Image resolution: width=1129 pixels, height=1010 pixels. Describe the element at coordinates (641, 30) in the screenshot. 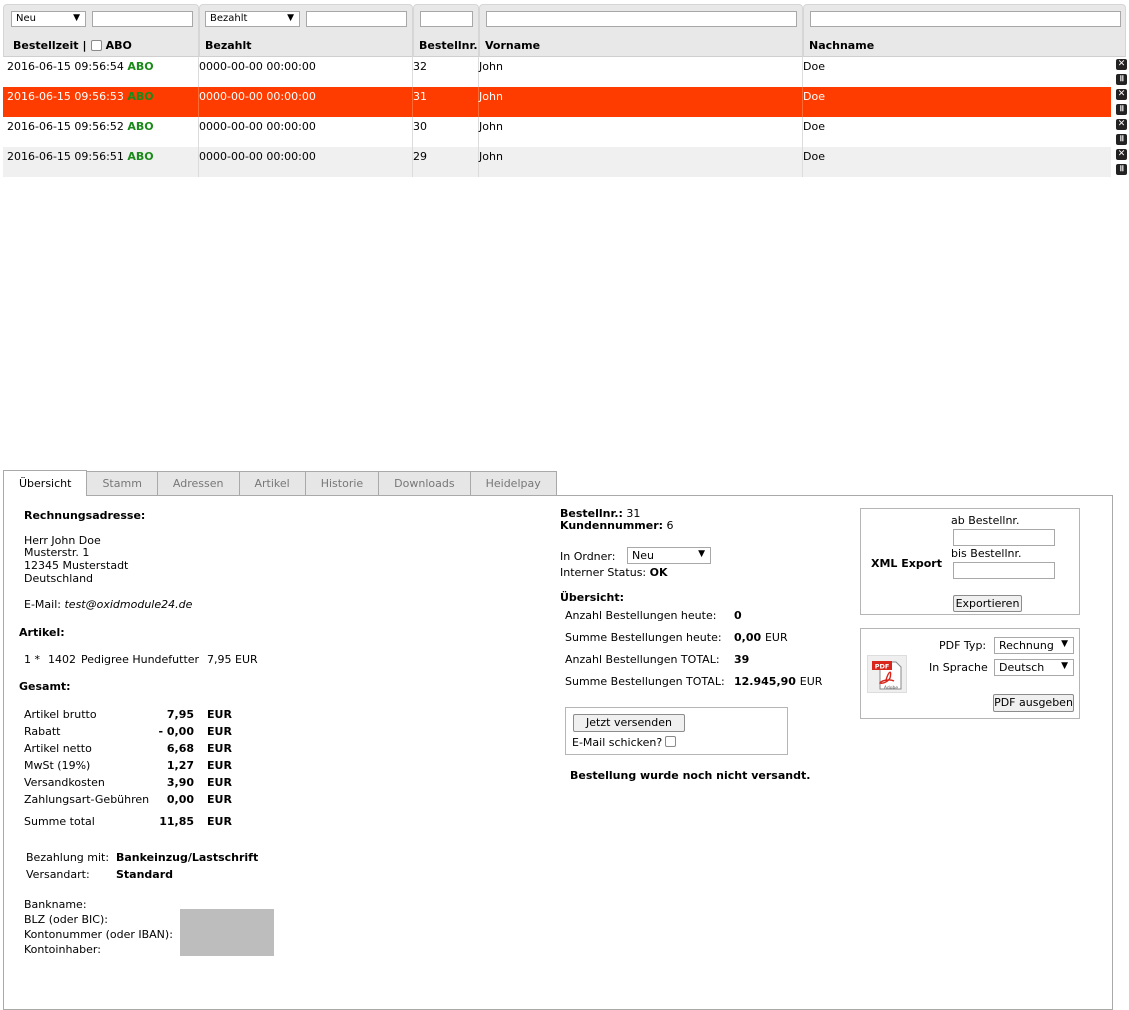

I see `header-vorname: Vorname` at that location.